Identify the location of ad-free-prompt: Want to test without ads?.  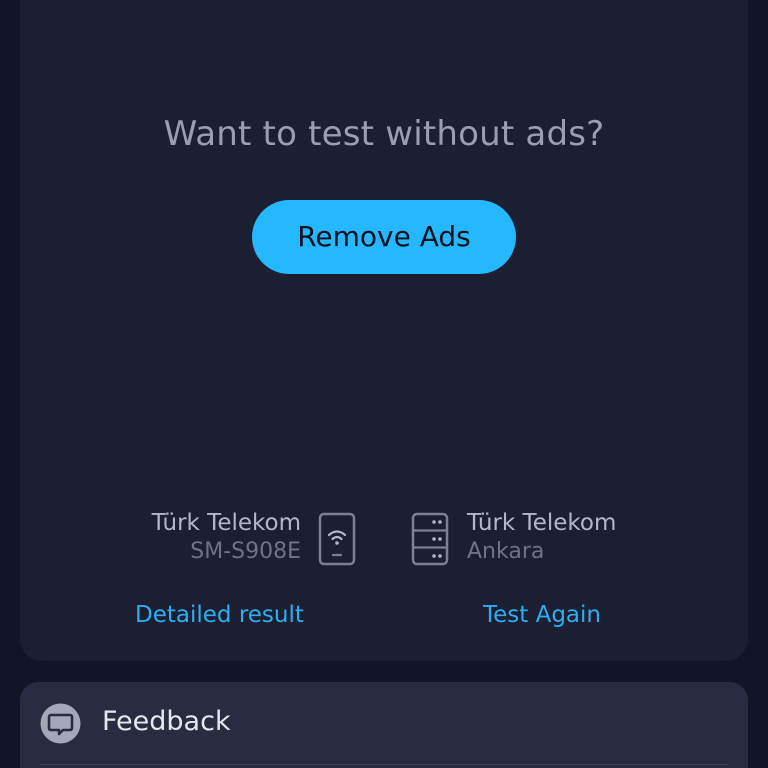
(384, 134).